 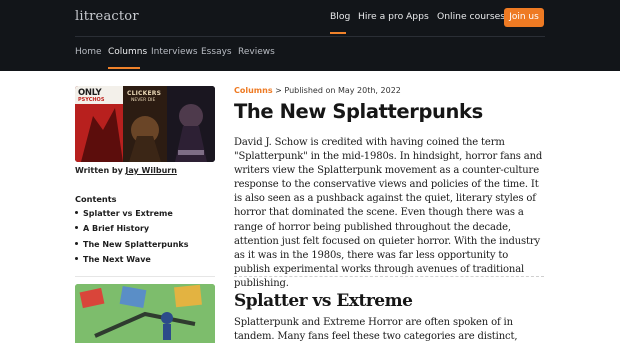 What do you see at coordinates (256, 52) in the screenshot?
I see `subnav-reviews: Reviews` at bounding box center [256, 52].